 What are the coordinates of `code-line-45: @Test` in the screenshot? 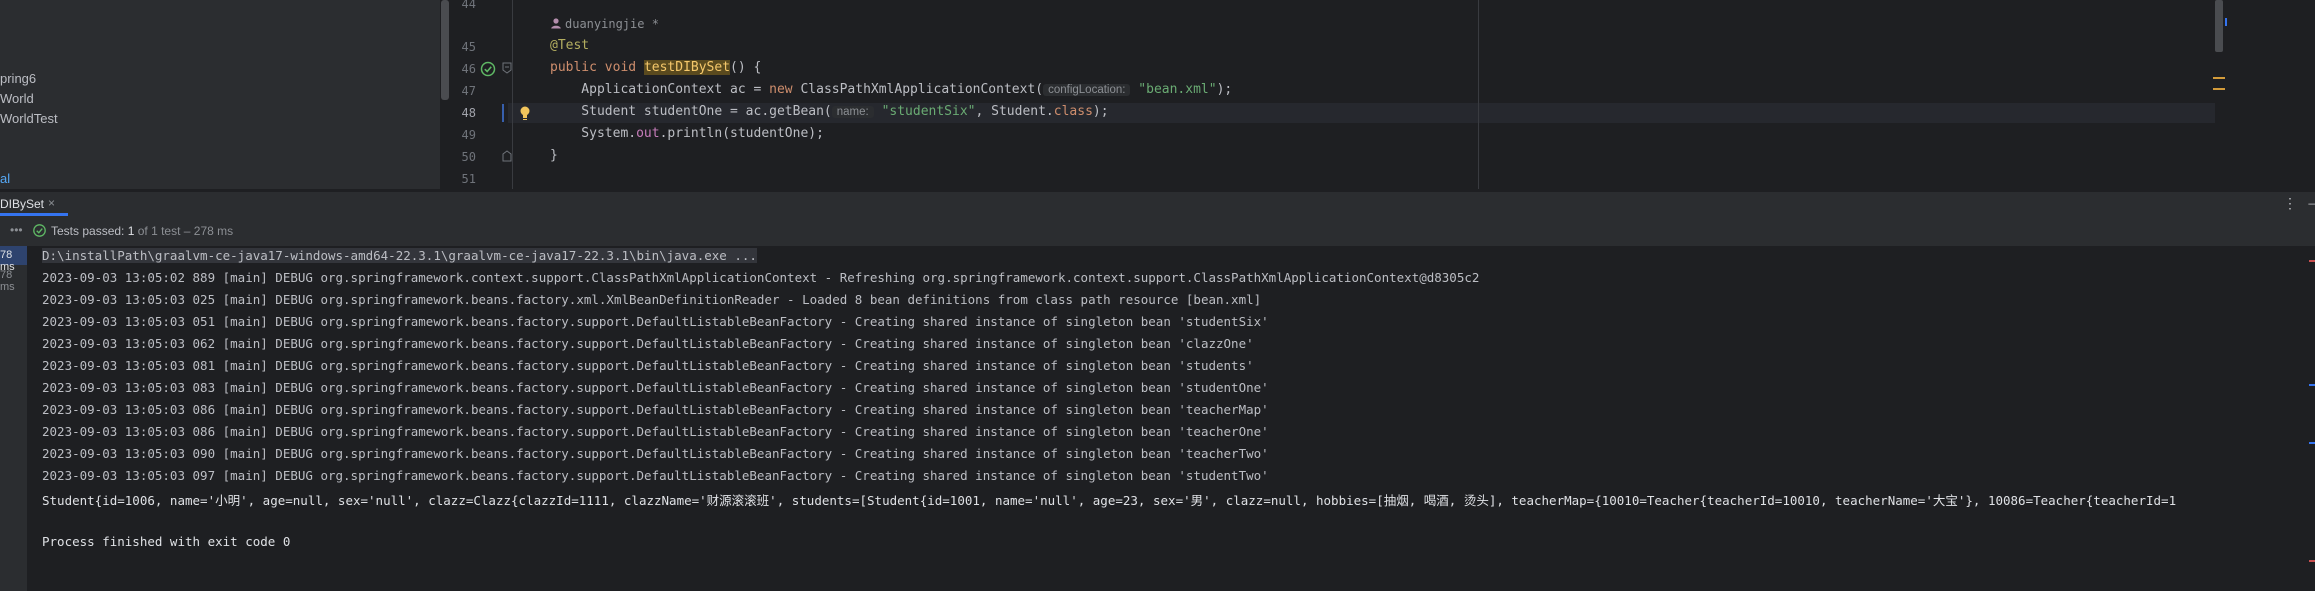 It's located at (570, 45).